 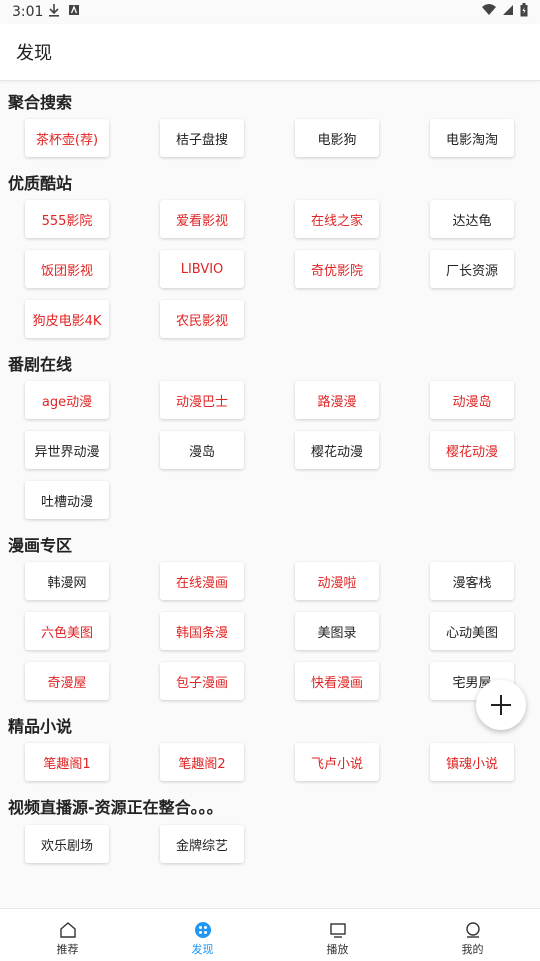 I want to click on site-button: 电影狗, so click(x=337, y=138).